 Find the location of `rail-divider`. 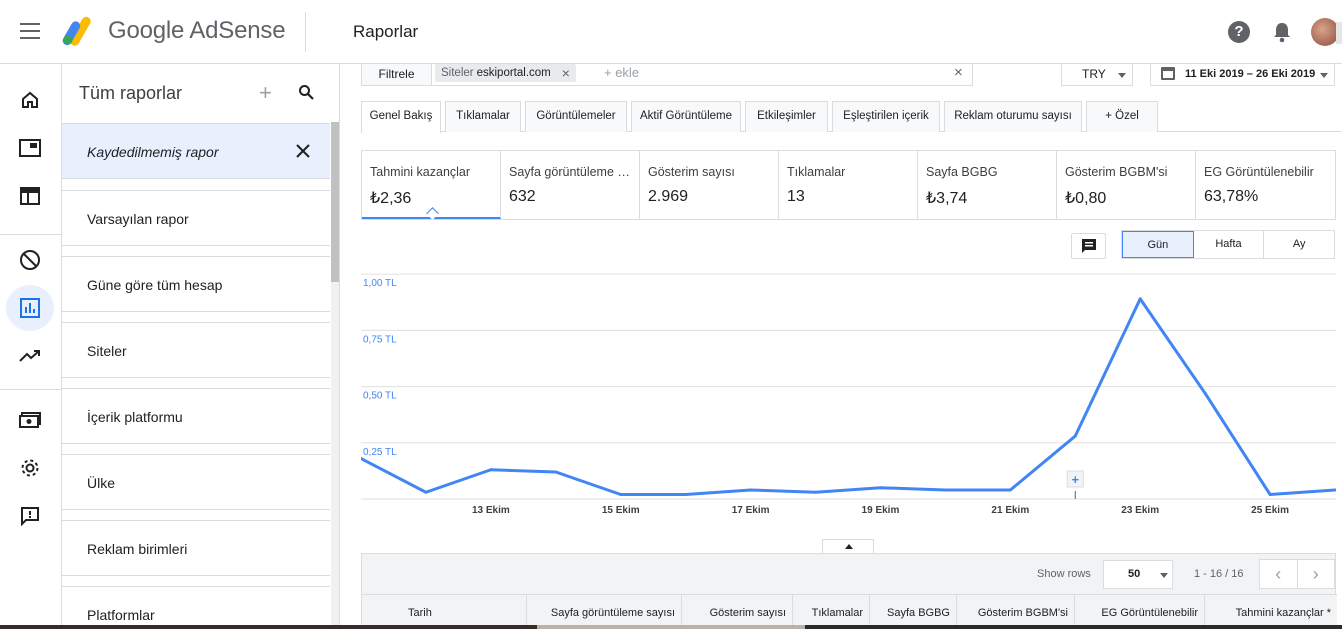

rail-divider is located at coordinates (31, 234).